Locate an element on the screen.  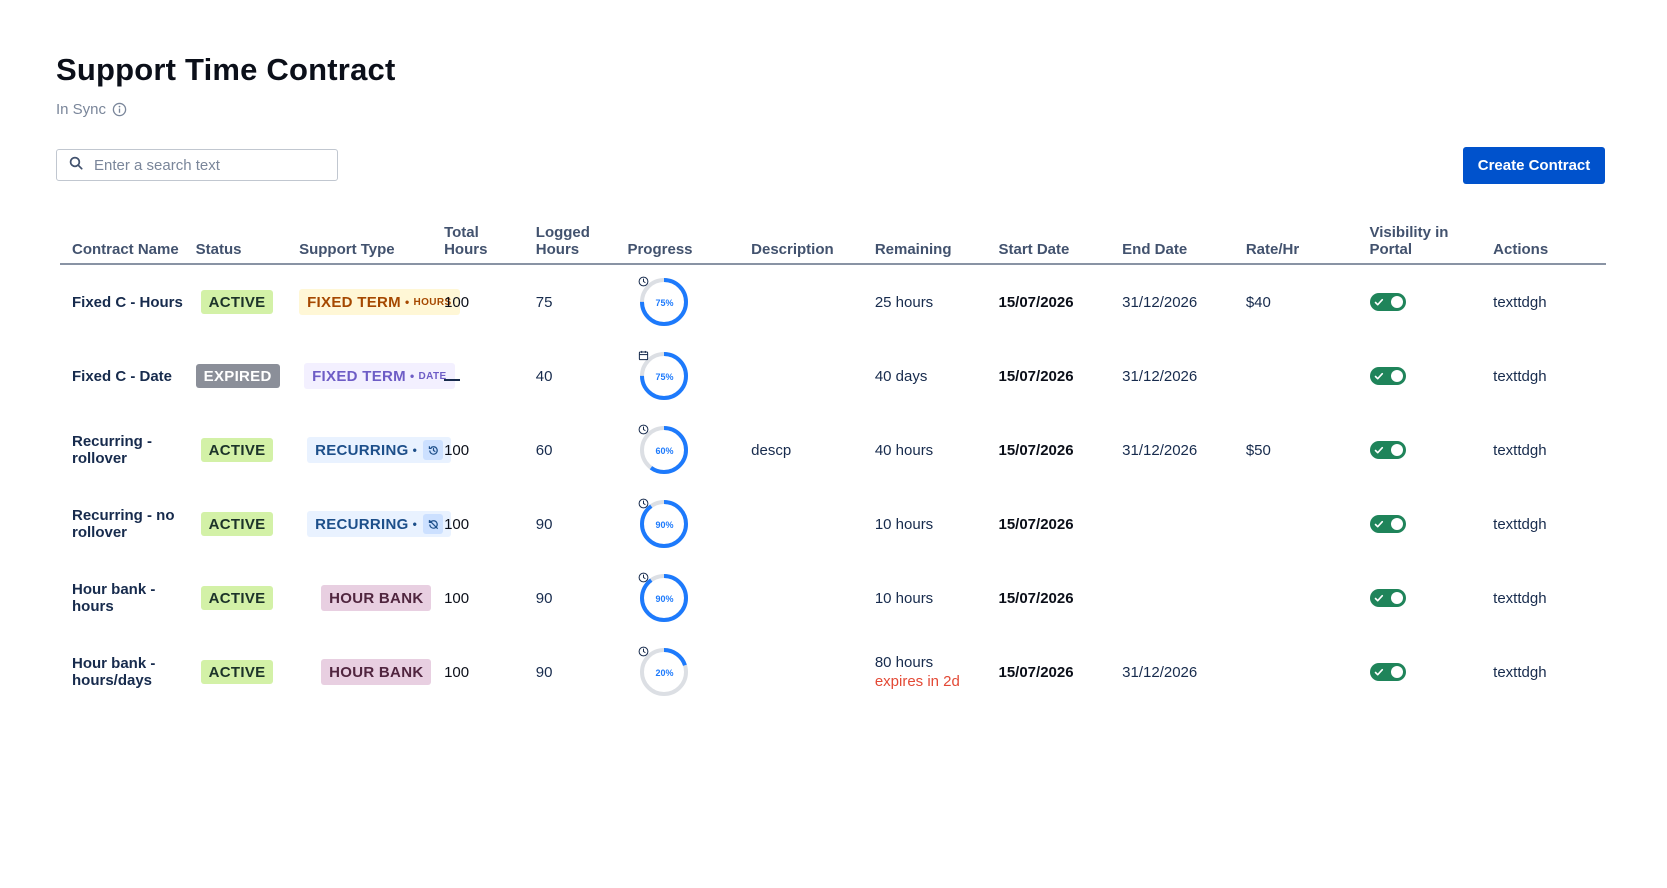
column-header: Visibility in Portal is located at coordinates (1419, 239).